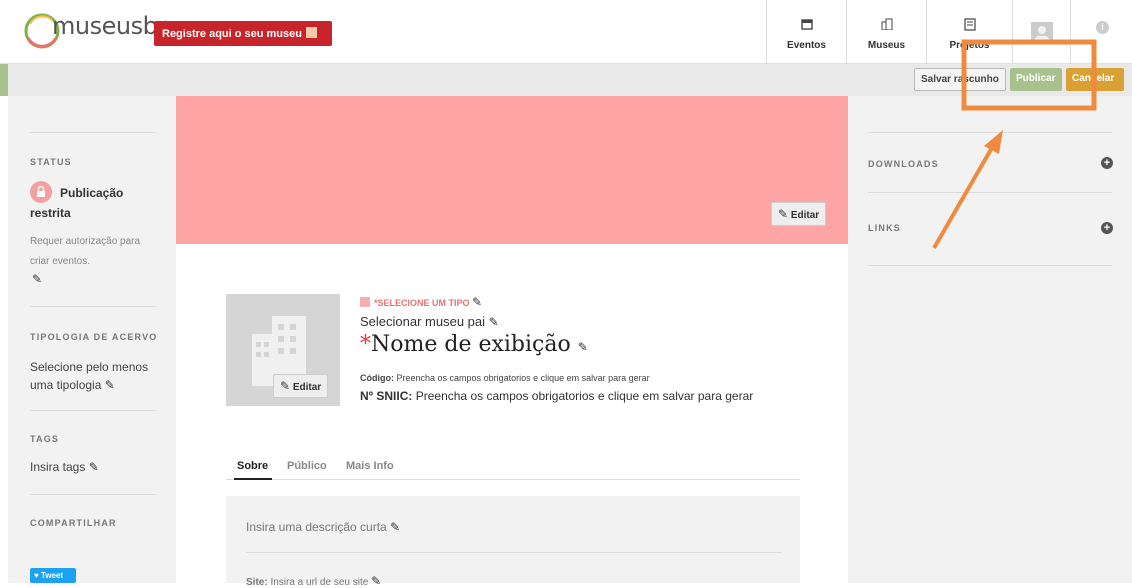 The image size is (1132, 588). Describe the element at coordinates (377, 378) in the screenshot. I see `code-key: Código:` at that location.